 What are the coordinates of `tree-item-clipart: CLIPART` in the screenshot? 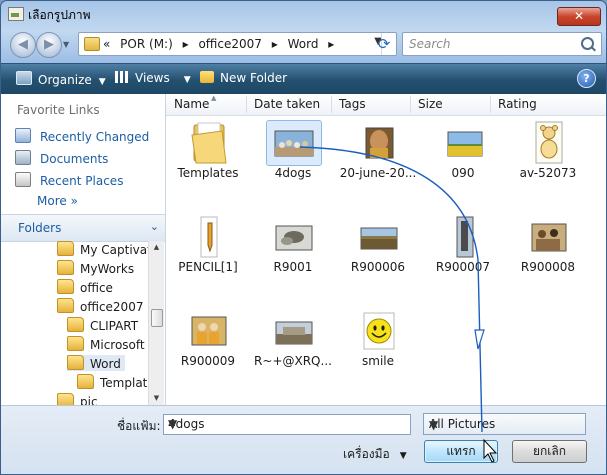 It's located at (102, 325).